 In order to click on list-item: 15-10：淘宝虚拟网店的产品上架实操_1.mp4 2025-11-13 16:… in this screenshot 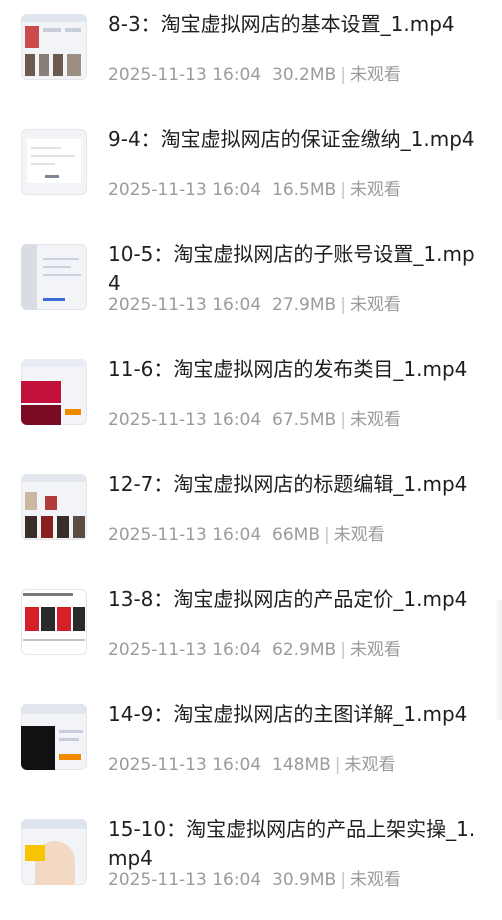, I will do `click(251, 862)`.